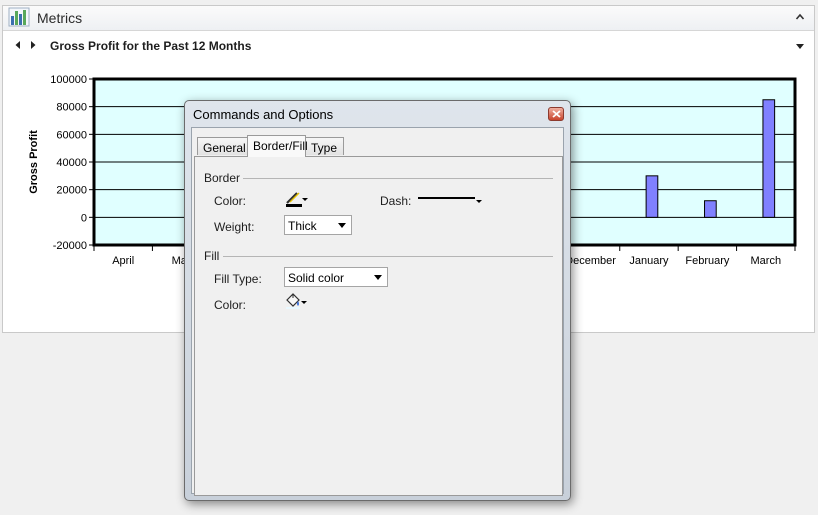 The height and width of the screenshot is (515, 818). Describe the element at coordinates (324, 146) in the screenshot. I see `tab-type: Type` at that location.